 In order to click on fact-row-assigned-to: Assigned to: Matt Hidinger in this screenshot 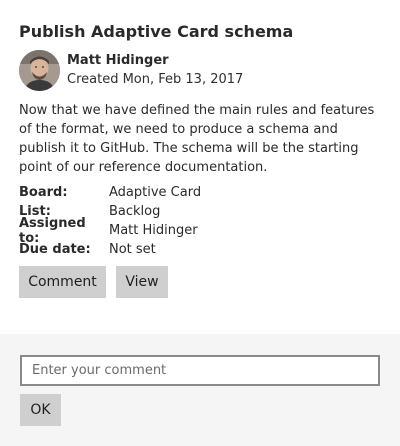, I will do `click(110, 231)`.